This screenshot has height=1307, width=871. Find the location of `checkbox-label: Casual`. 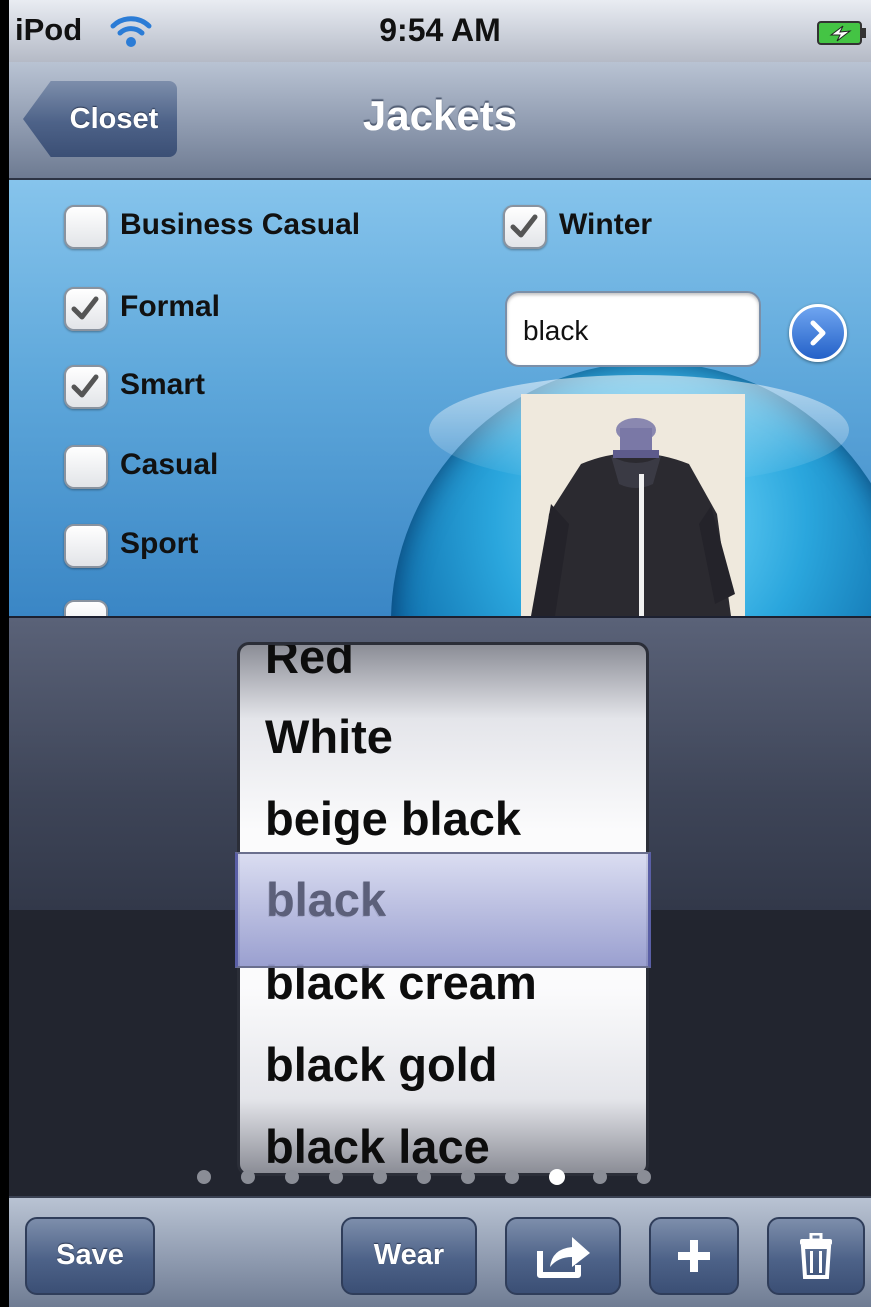

checkbox-label: Casual is located at coordinates (169, 464).